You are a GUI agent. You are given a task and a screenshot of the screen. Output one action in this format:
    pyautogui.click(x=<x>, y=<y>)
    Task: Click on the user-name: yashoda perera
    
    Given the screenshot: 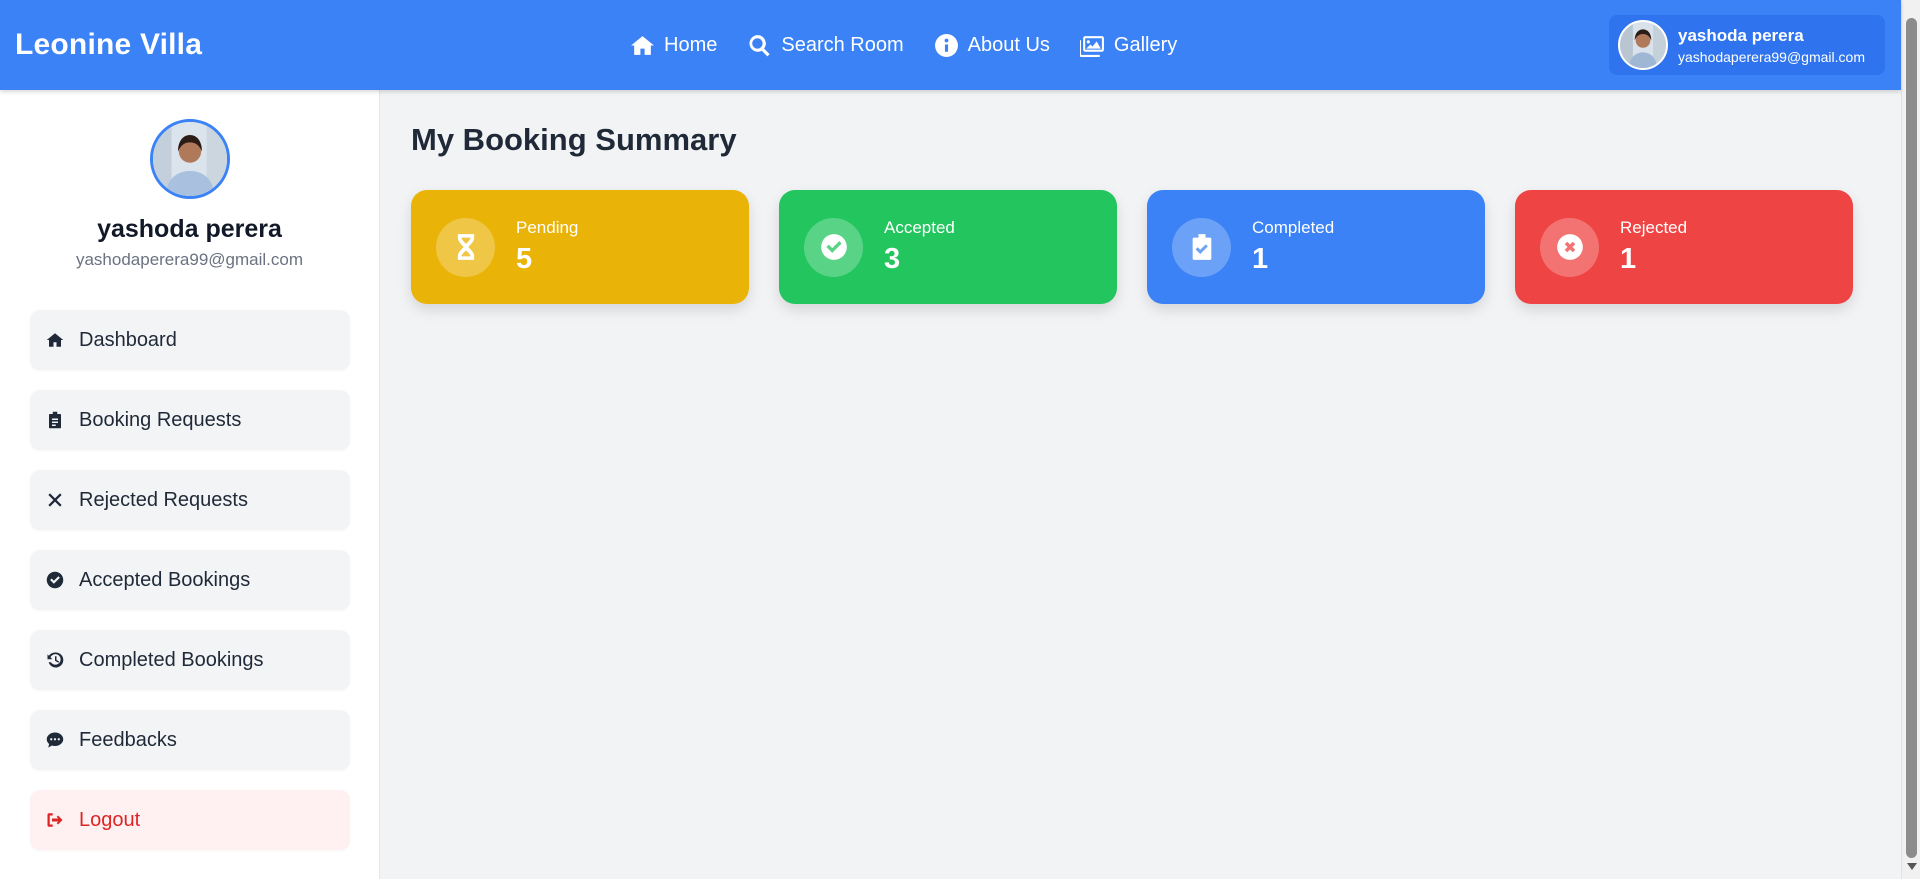 What is the action you would take?
    pyautogui.click(x=1741, y=35)
    